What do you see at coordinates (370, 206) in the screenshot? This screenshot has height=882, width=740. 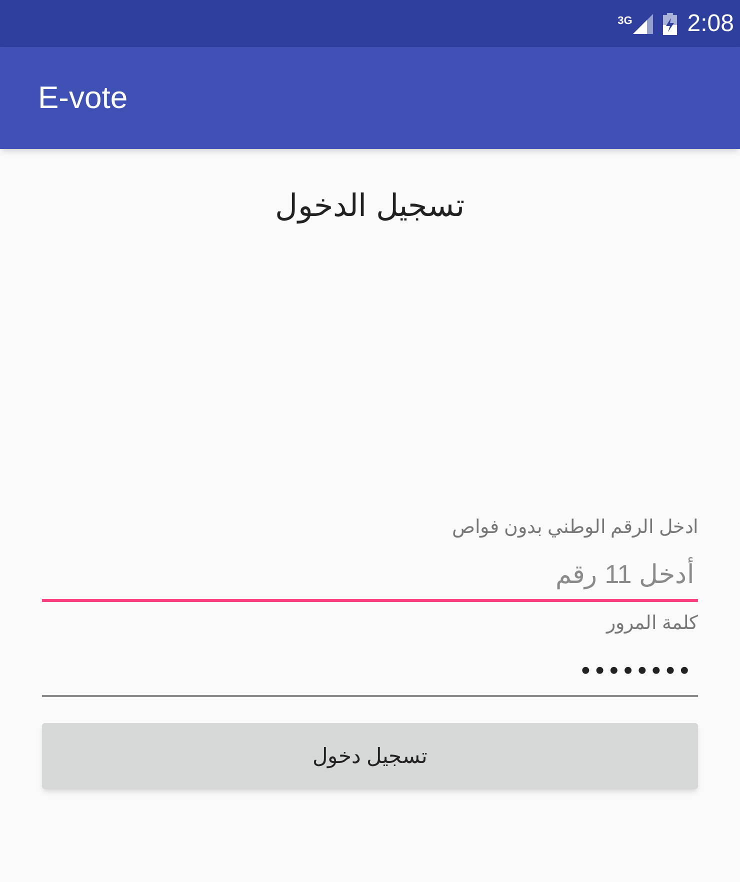 I see `page-heading: تسجيل الدخول` at bounding box center [370, 206].